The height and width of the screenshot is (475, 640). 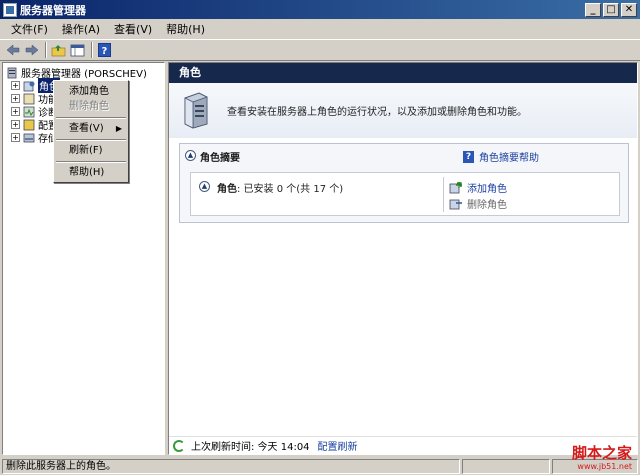 What do you see at coordinates (509, 158) in the screenshot?
I see `help-link-label: 角色摘要帮助` at bounding box center [509, 158].